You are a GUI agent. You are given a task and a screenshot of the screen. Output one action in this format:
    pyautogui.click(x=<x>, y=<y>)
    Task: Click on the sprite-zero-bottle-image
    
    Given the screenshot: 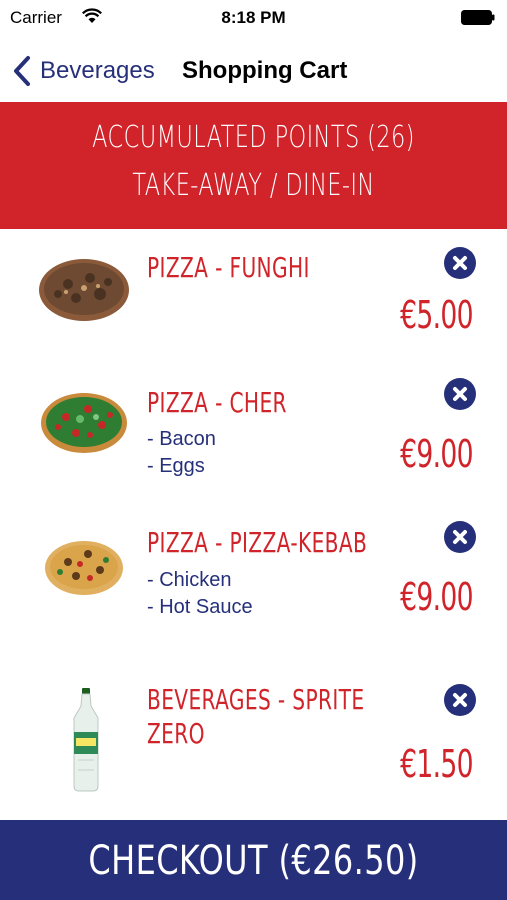 What is the action you would take?
    pyautogui.click(x=86, y=740)
    